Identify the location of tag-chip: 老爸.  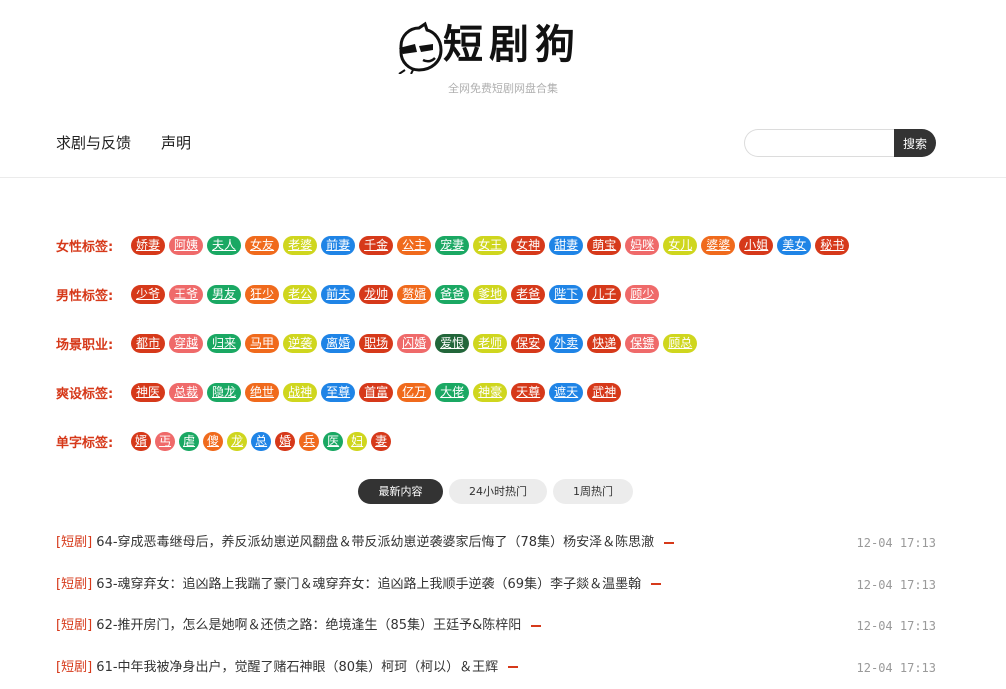
(528, 294).